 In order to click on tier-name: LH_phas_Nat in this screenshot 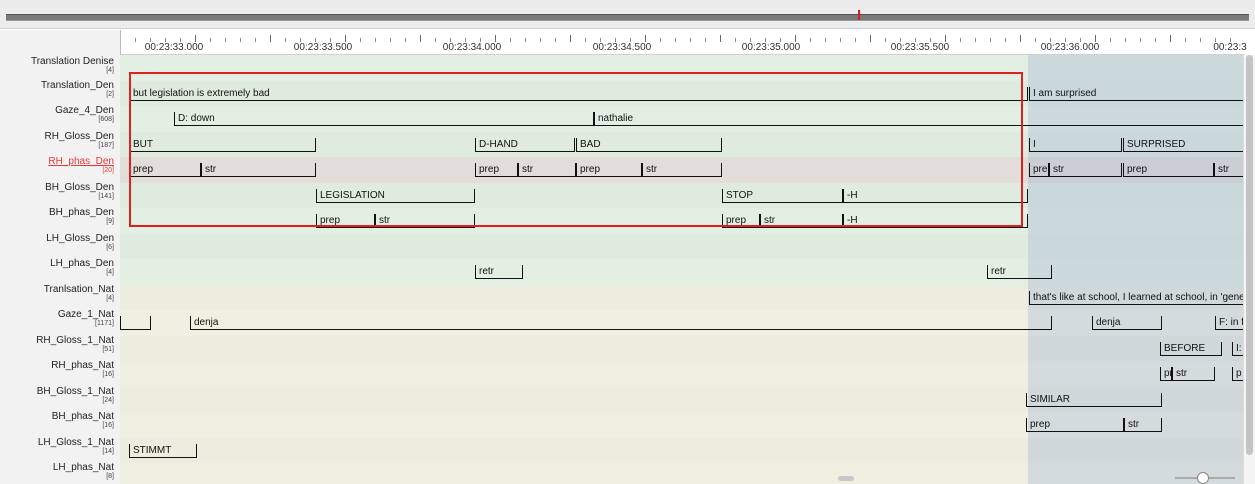, I will do `click(83, 467)`.